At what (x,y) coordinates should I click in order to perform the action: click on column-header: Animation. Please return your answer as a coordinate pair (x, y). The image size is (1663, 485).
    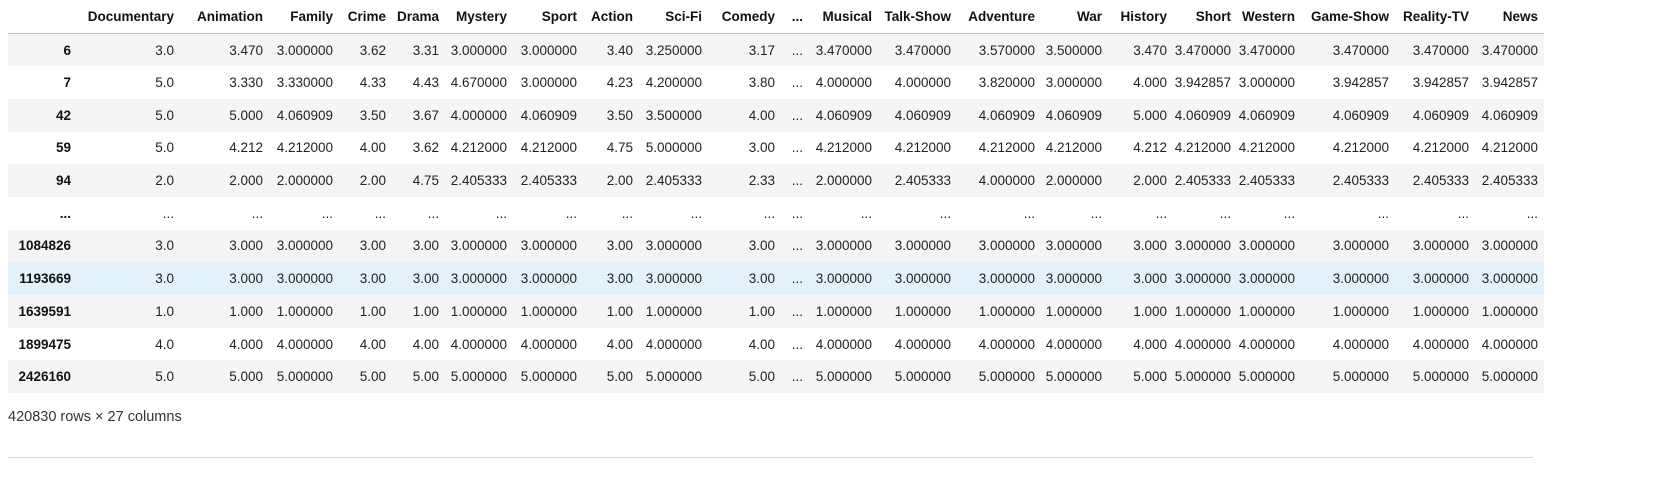
    Looking at the image, I should click on (224, 17).